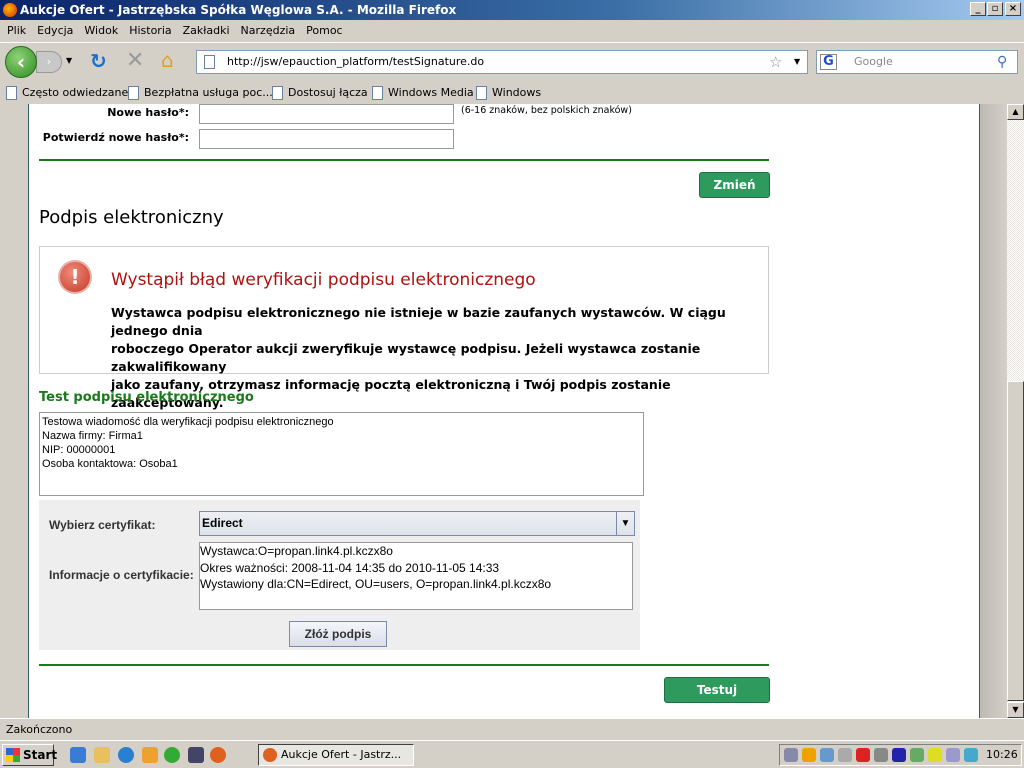  I want to click on confirm-password-label: Potwierdź nowe hasło*:, so click(115, 137).